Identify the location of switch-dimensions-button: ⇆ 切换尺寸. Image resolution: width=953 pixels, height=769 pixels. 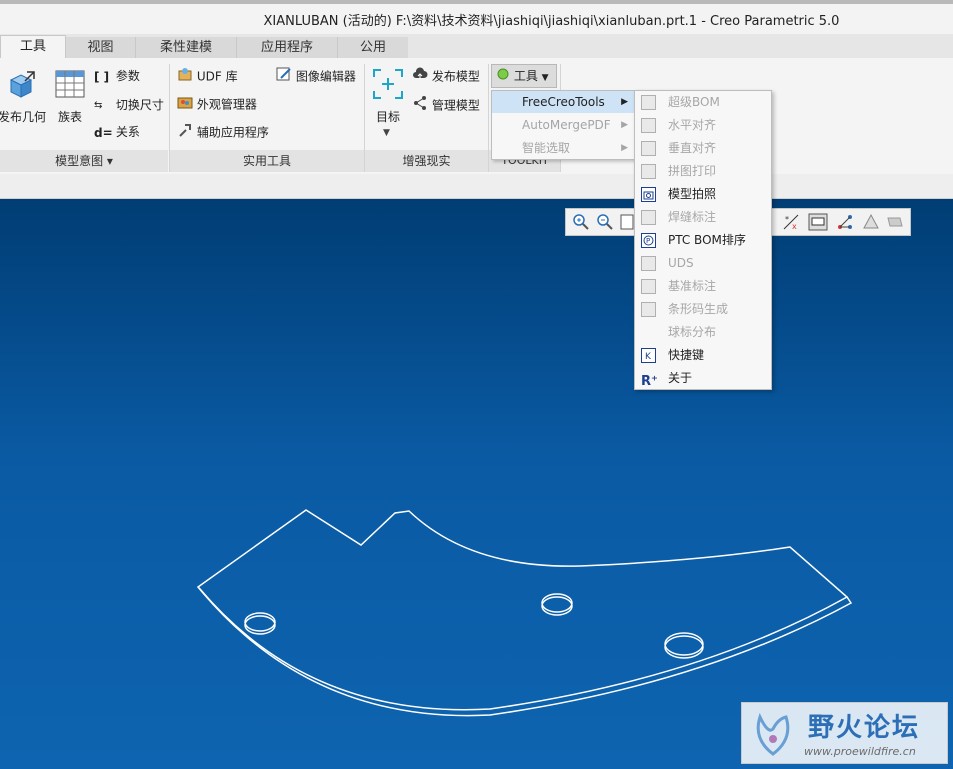
(129, 105).